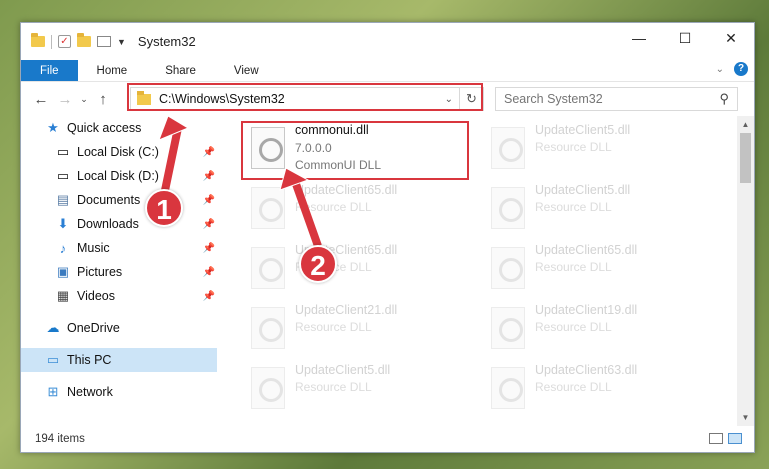 This screenshot has height=469, width=769. I want to click on step-1-badge: 1, so click(164, 208).